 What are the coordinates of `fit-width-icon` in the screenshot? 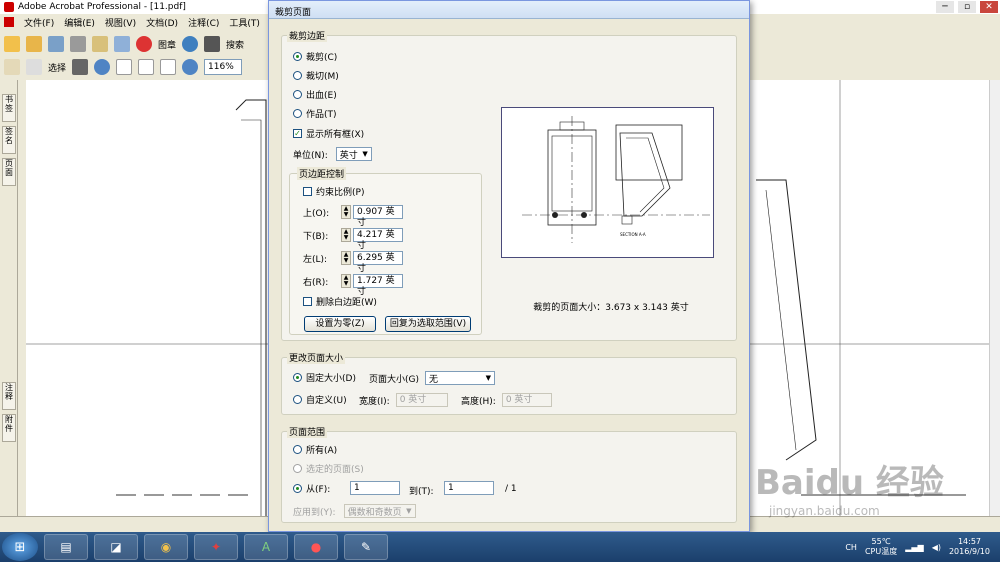 It's located at (168, 67).